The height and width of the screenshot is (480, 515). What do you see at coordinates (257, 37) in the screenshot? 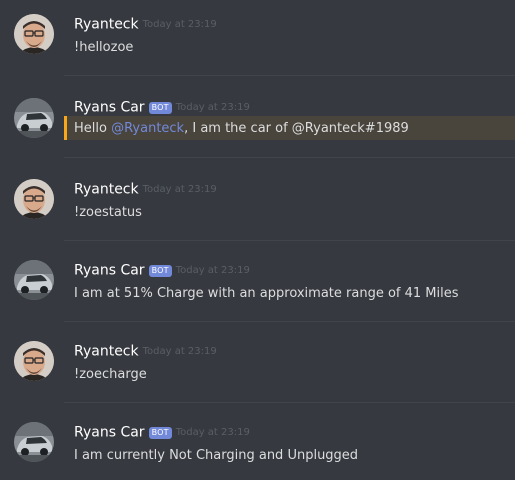
I see `message-ryanteck-1: Ryanteck Today at 23:19 !hellozoe` at bounding box center [257, 37].